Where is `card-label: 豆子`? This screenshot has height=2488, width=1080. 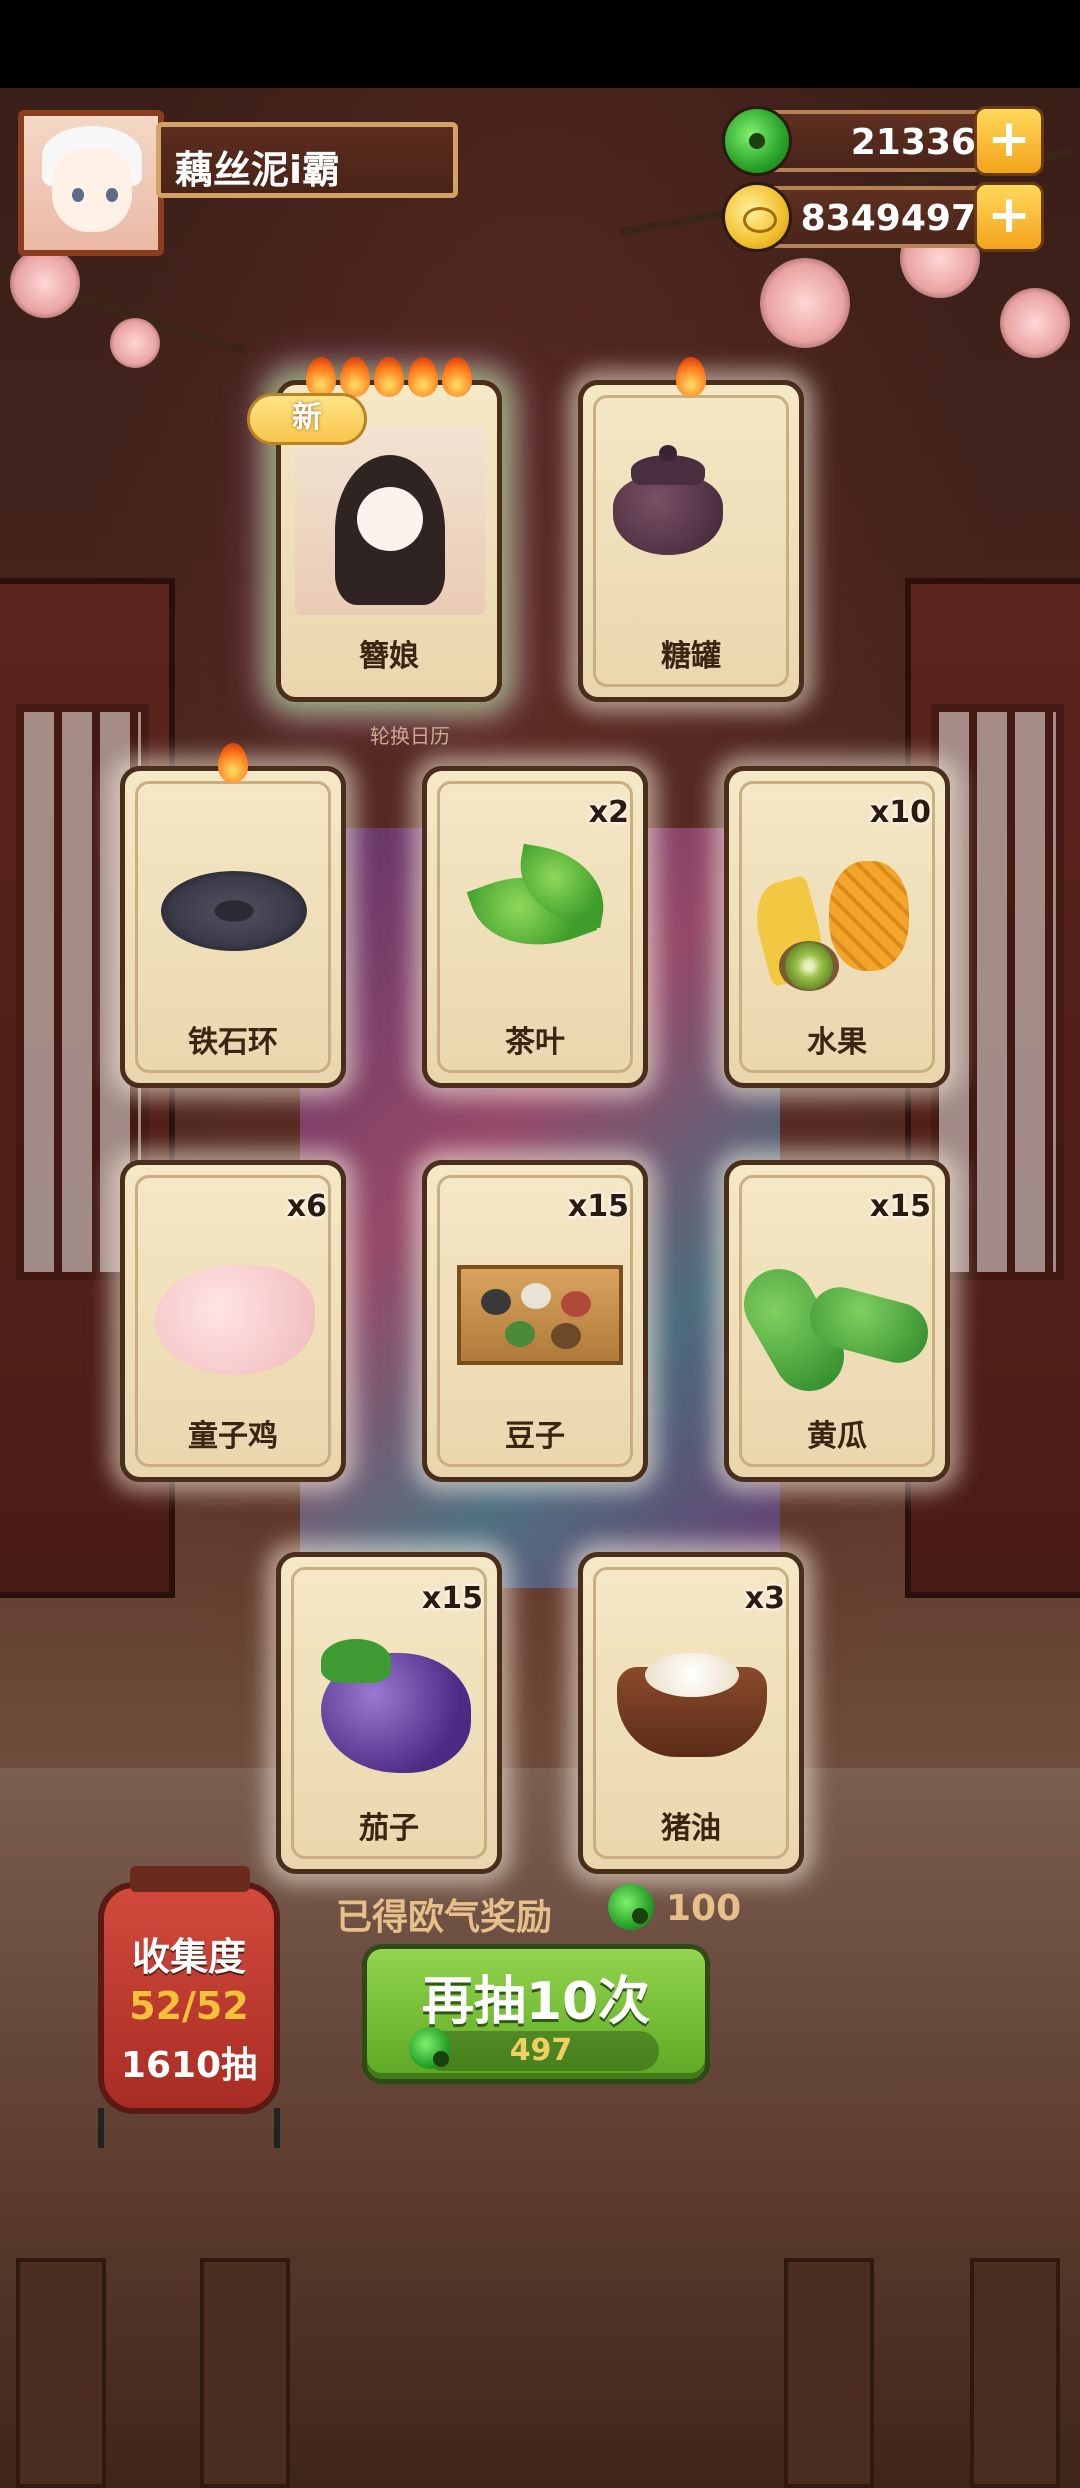 card-label: 豆子 is located at coordinates (535, 1436).